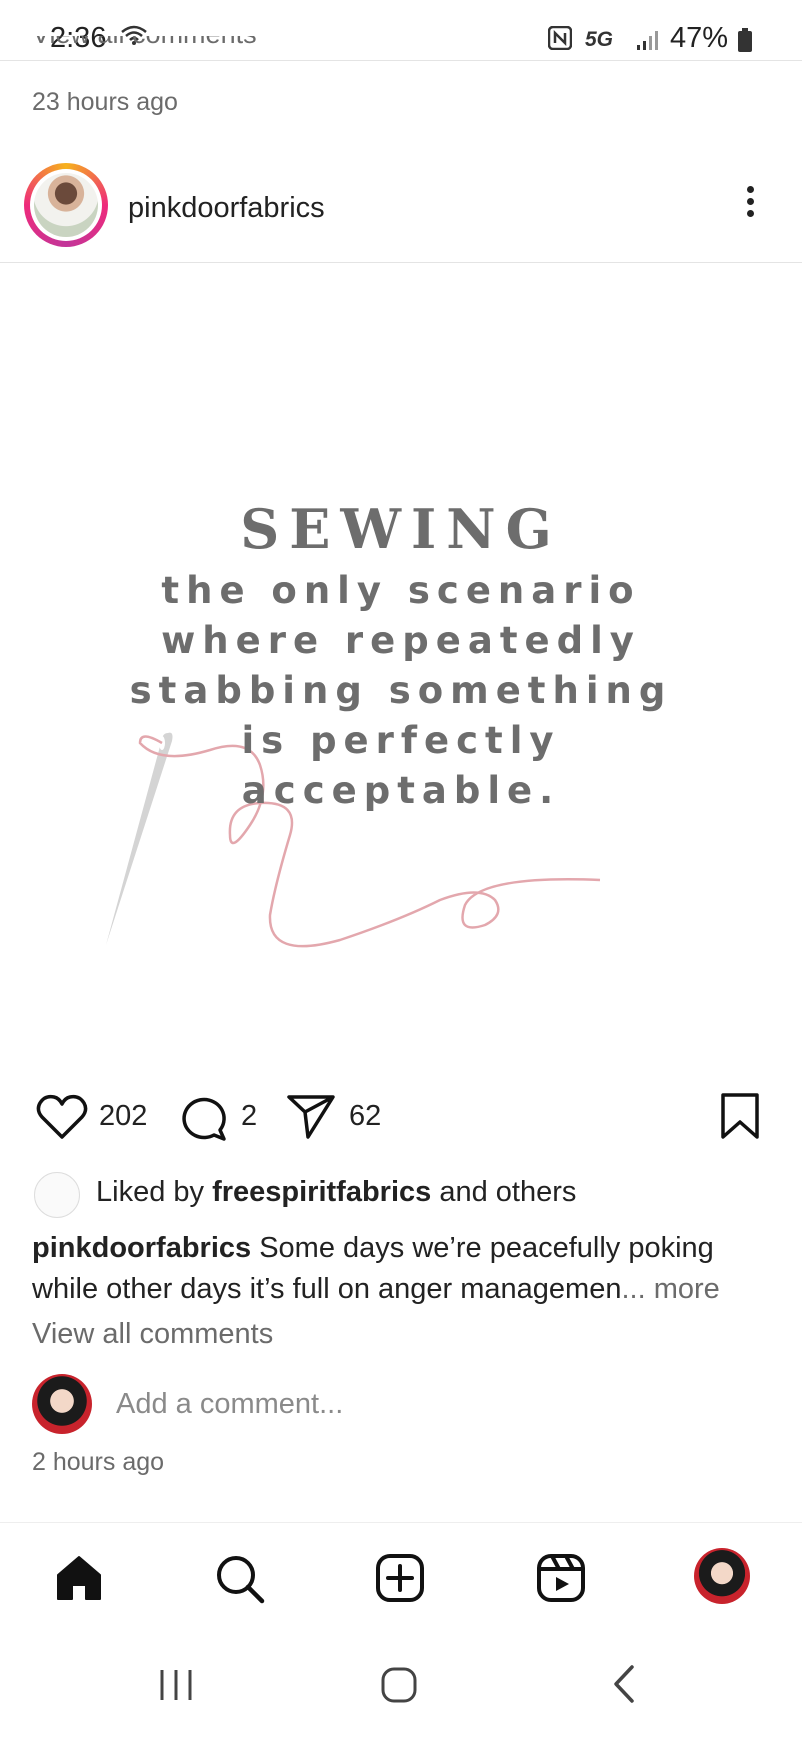  Describe the element at coordinates (353, 840) in the screenshot. I see `needle-thread-illustration` at that location.